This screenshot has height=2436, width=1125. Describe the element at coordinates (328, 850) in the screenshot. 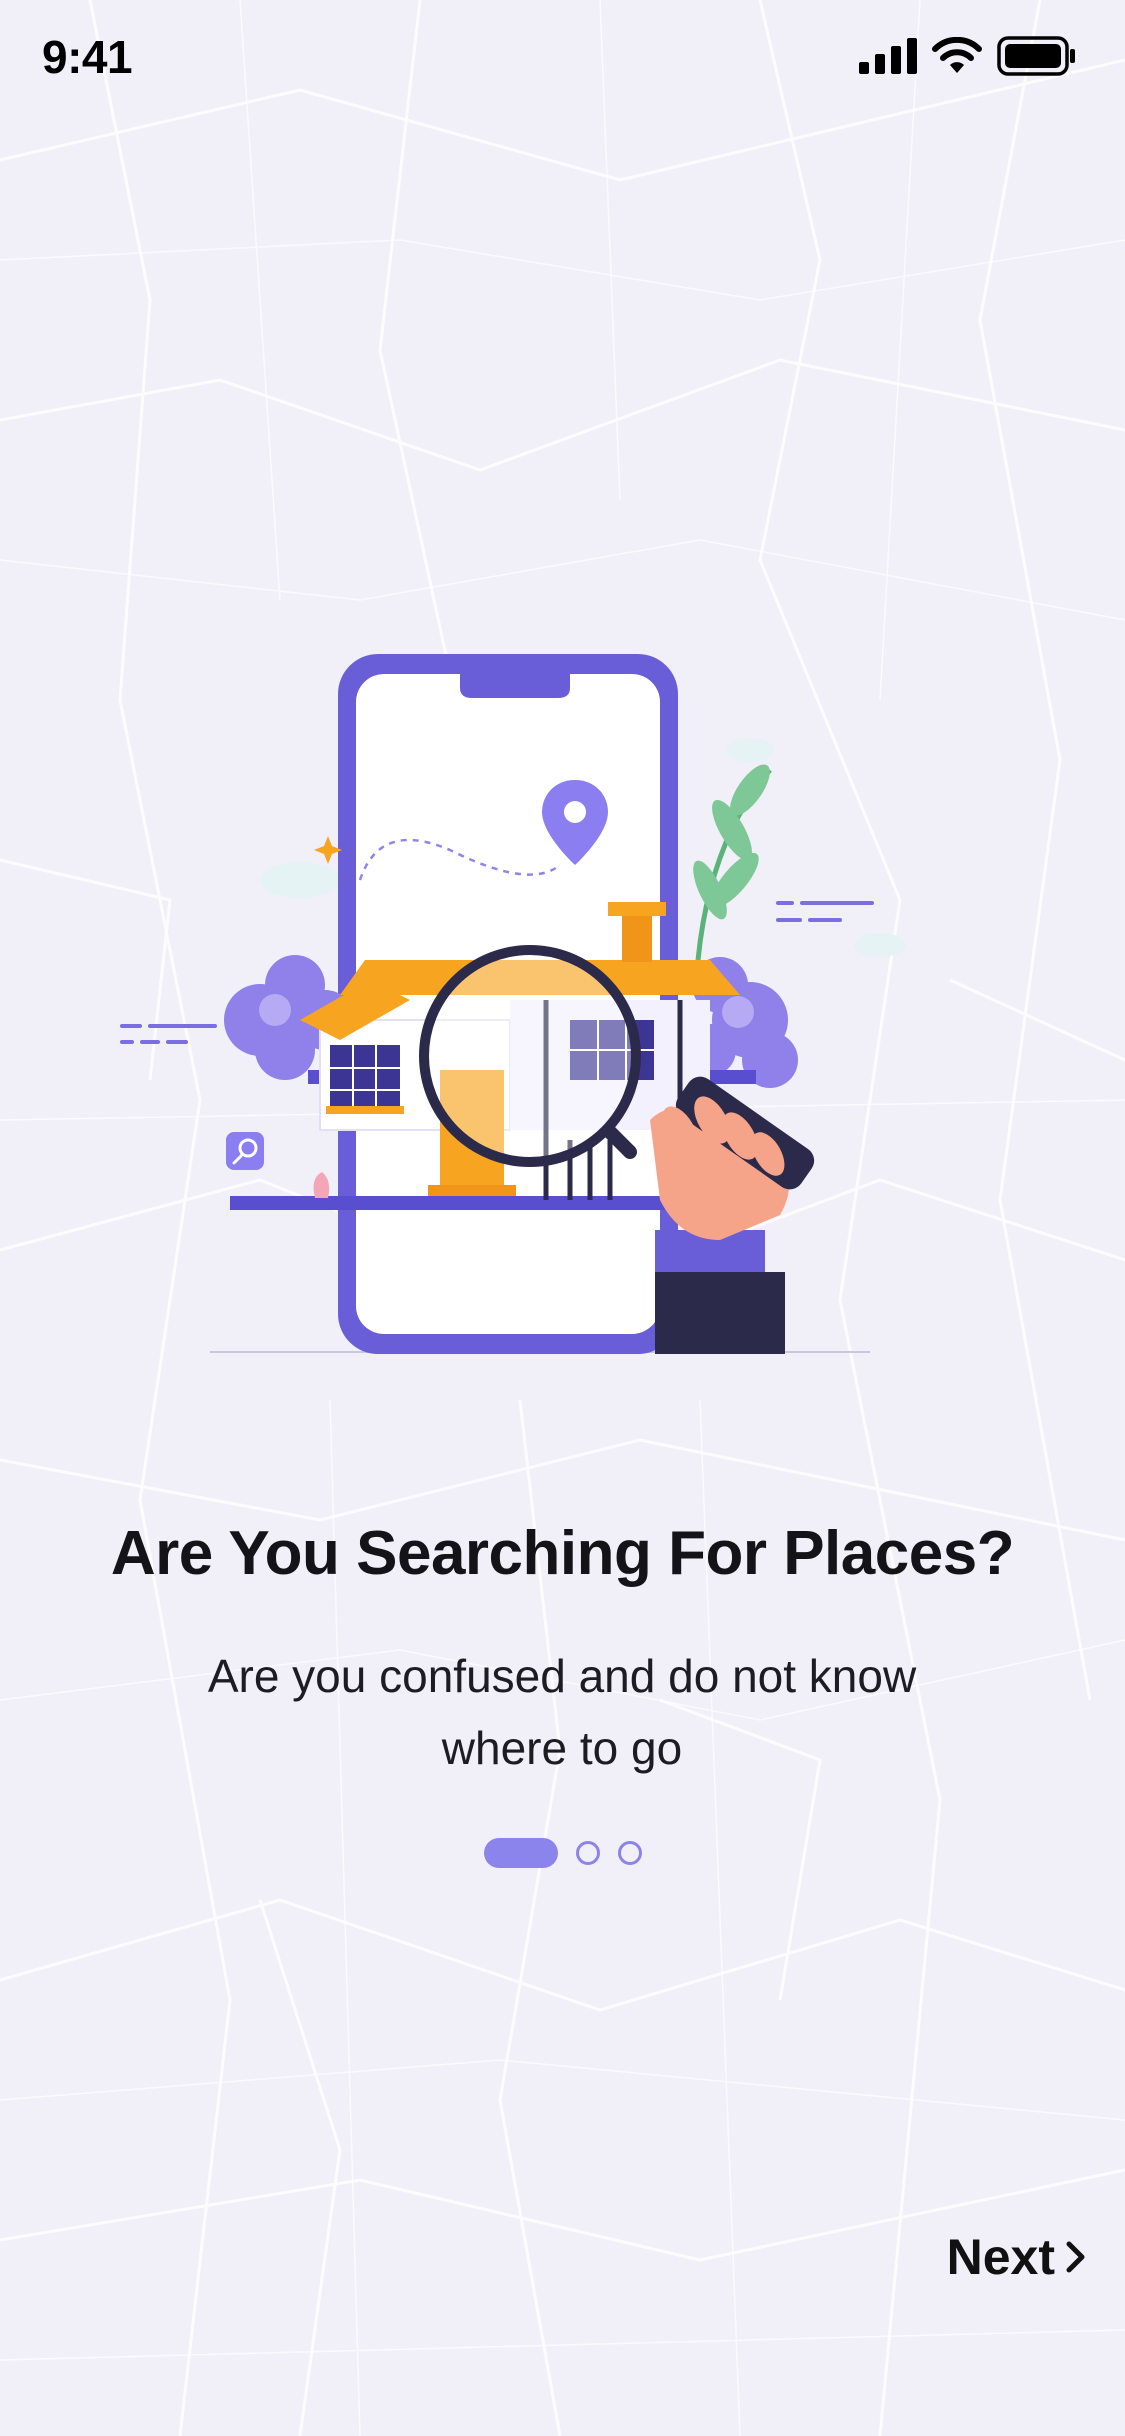

I see `sparkle-icon` at that location.